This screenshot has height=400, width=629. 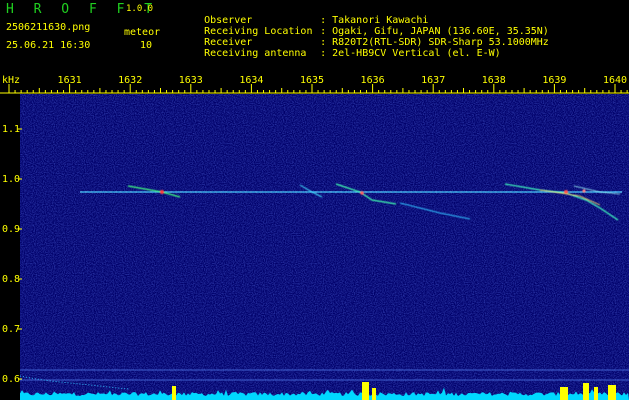 I want to click on freq-tick-label: 1.1, so click(x=11, y=129).